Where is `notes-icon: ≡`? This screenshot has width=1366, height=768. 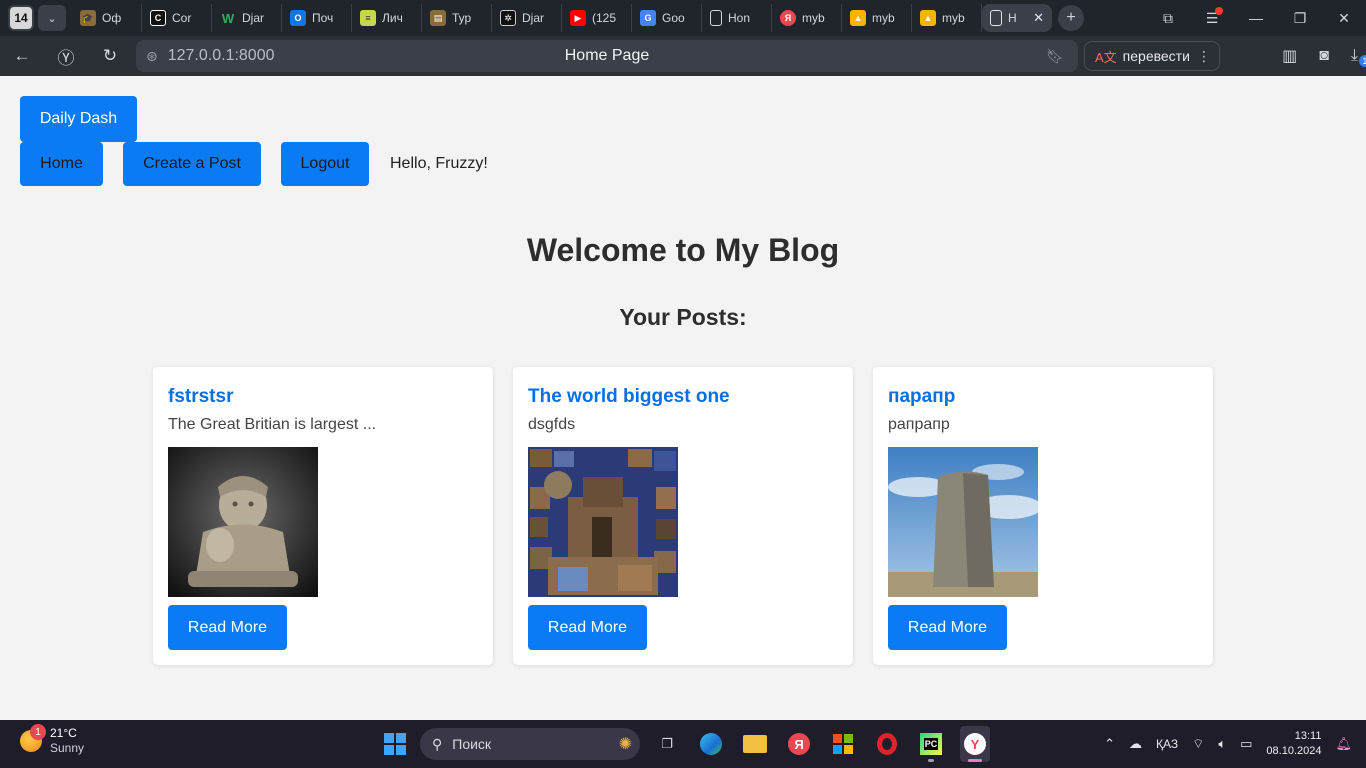 notes-icon: ≡ is located at coordinates (368, 18).